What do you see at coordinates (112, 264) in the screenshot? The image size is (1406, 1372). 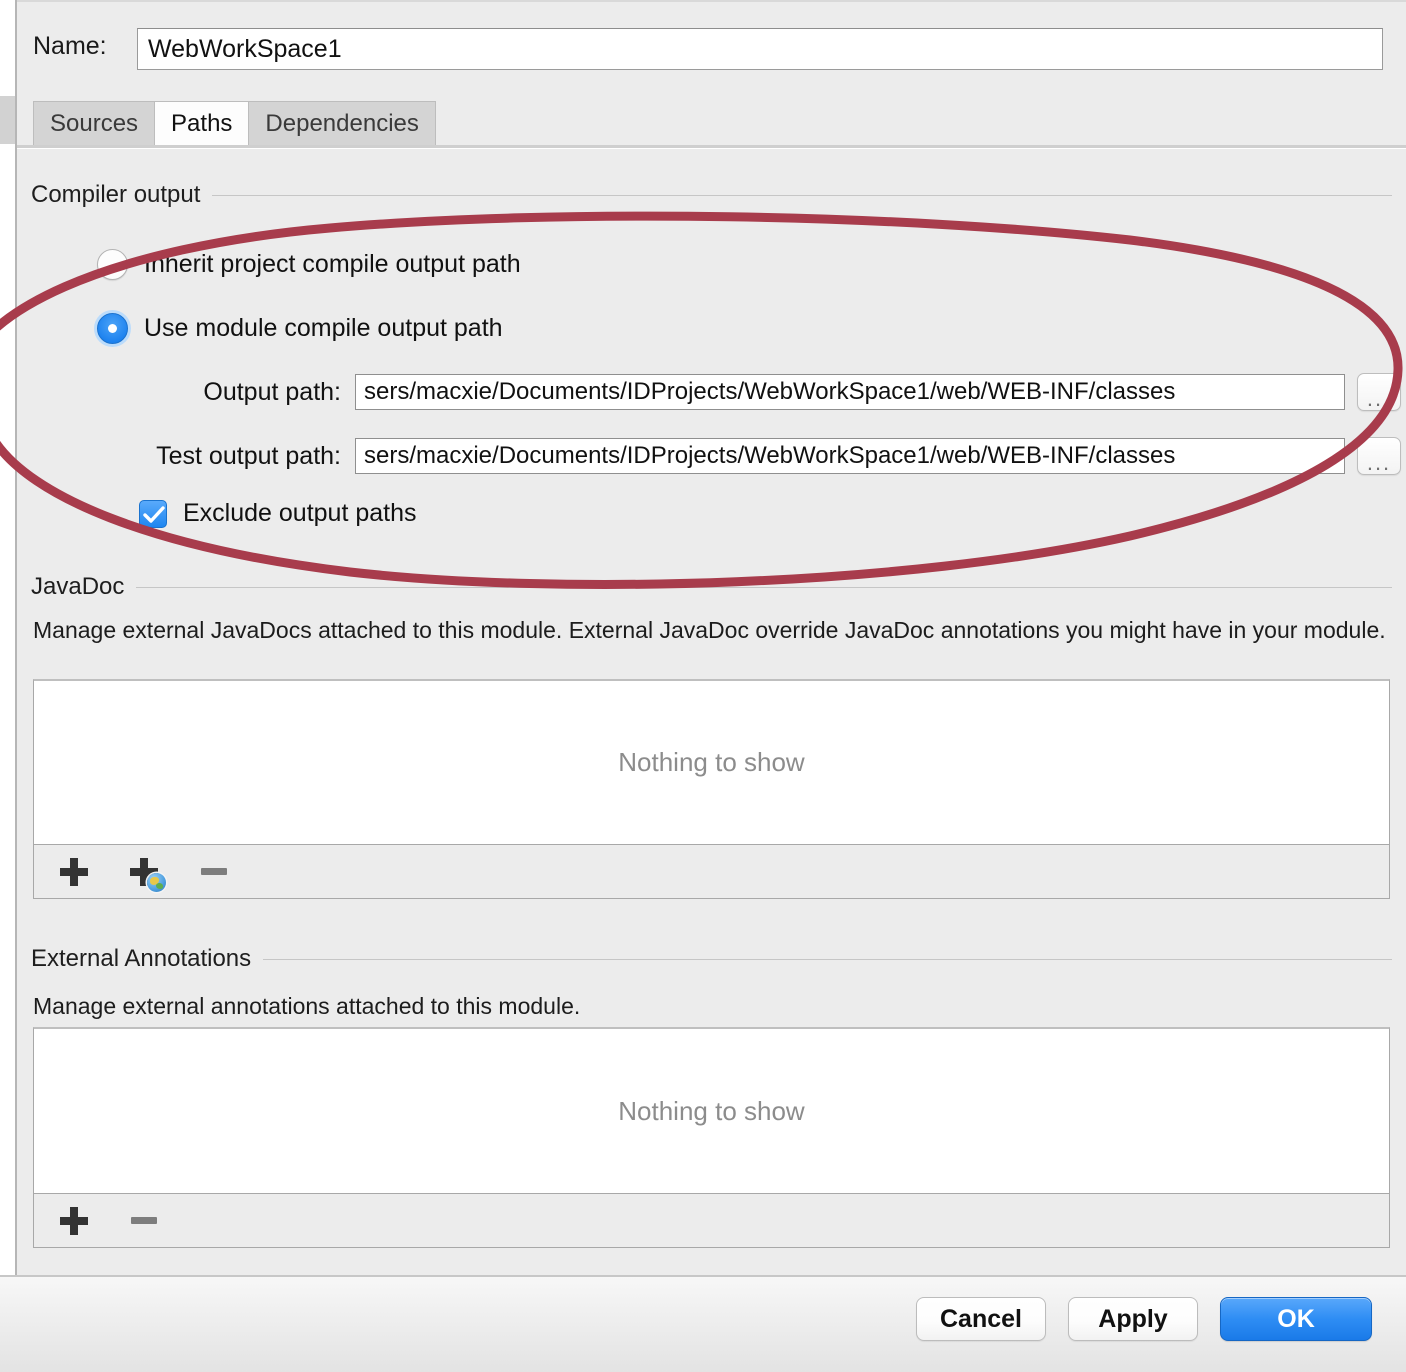 I see `radio-button-unchecked-icon` at bounding box center [112, 264].